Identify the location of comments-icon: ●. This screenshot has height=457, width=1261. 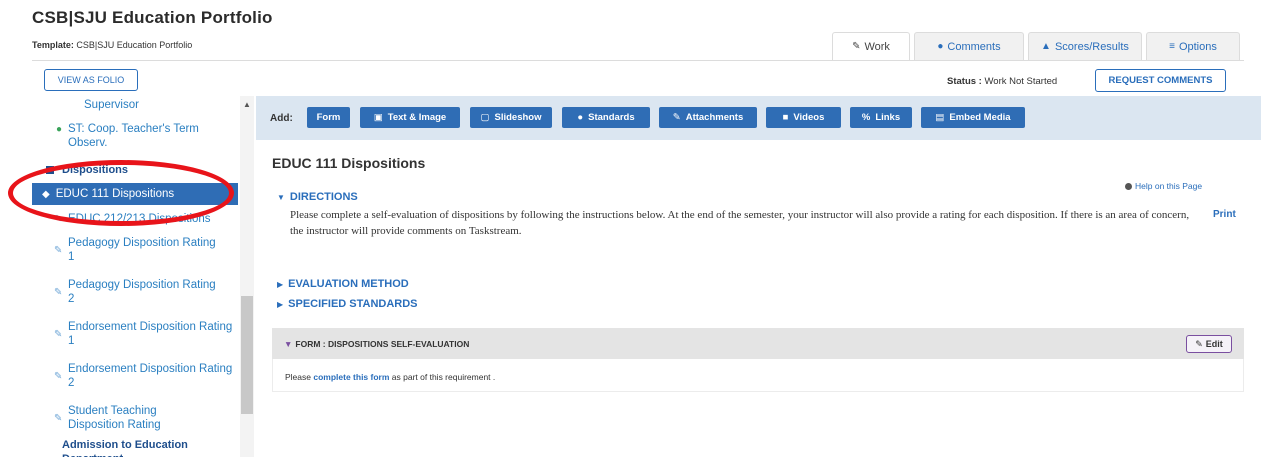
(940, 46).